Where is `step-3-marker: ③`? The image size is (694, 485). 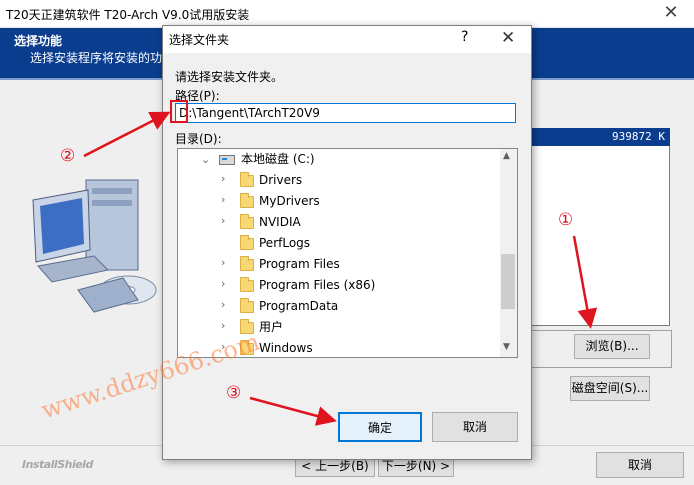 step-3-marker: ③ is located at coordinates (234, 393).